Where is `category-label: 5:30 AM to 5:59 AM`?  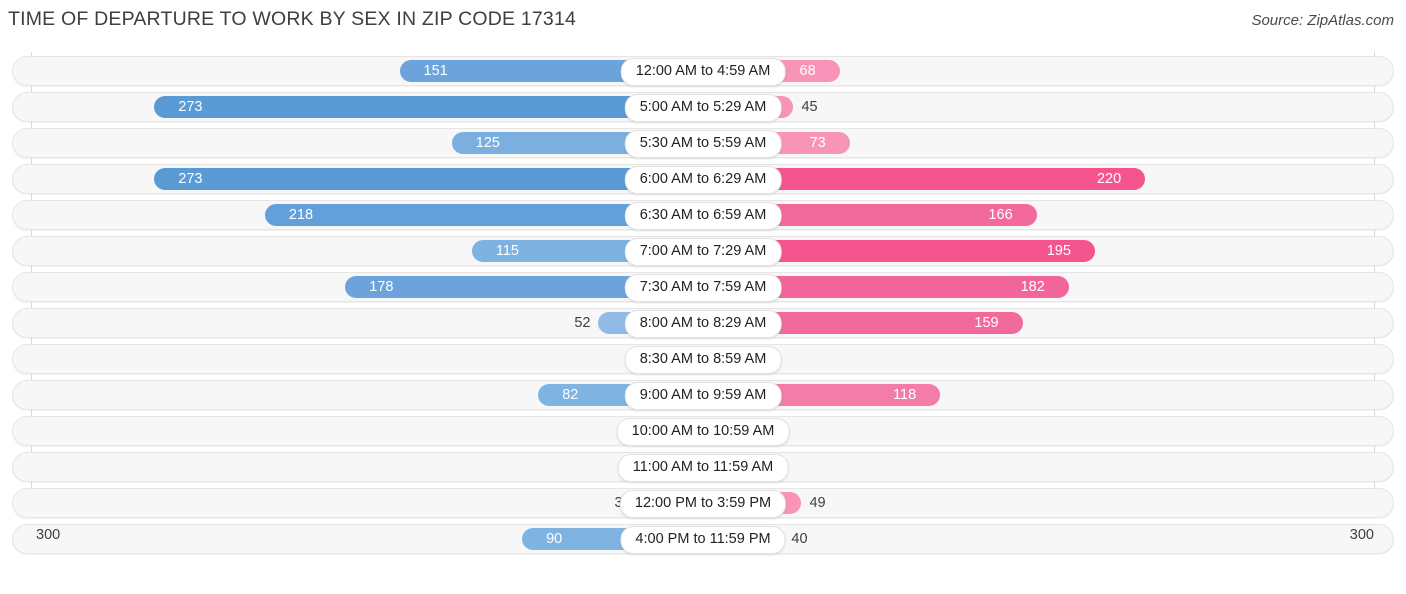
category-label: 5:30 AM to 5:59 AM is located at coordinates (703, 144).